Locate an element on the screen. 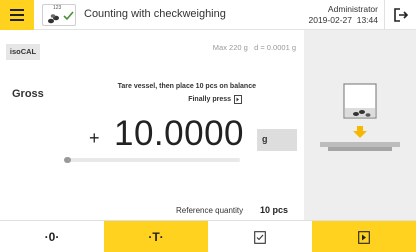 This screenshot has width=416, height=252. weight-sign: + is located at coordinates (94, 138).